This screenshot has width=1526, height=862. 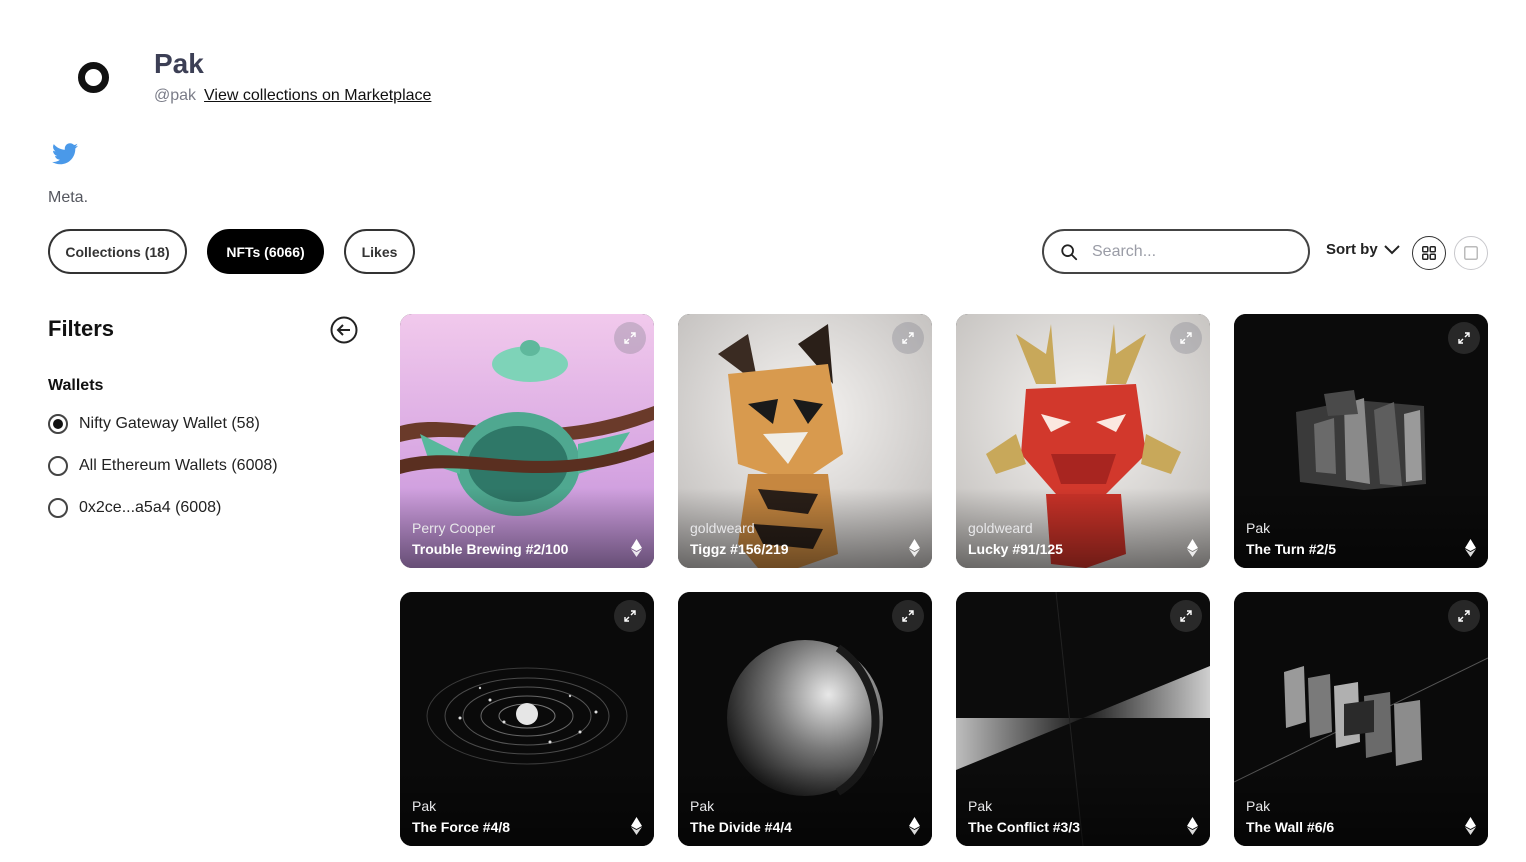 What do you see at coordinates (178, 465) in the screenshot?
I see `wallet-option-label: All Ethereum Wallets (6008)` at bounding box center [178, 465].